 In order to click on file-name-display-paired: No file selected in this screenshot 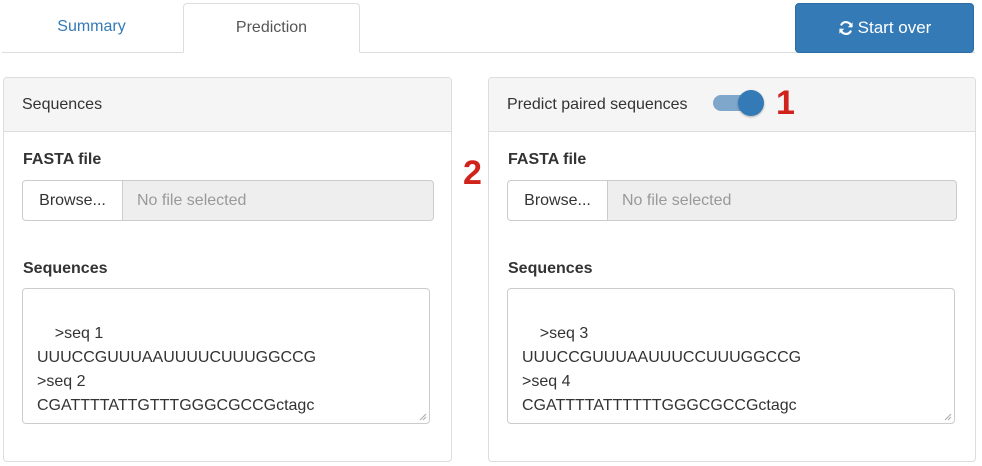, I will do `click(782, 200)`.